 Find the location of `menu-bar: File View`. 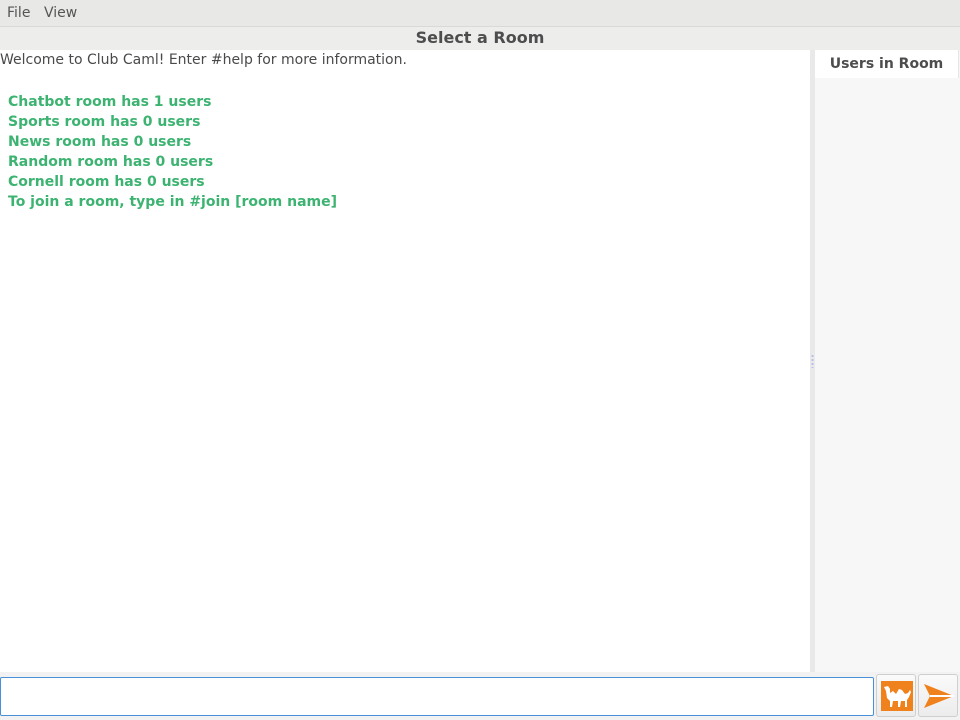

menu-bar: File View is located at coordinates (480, 13).